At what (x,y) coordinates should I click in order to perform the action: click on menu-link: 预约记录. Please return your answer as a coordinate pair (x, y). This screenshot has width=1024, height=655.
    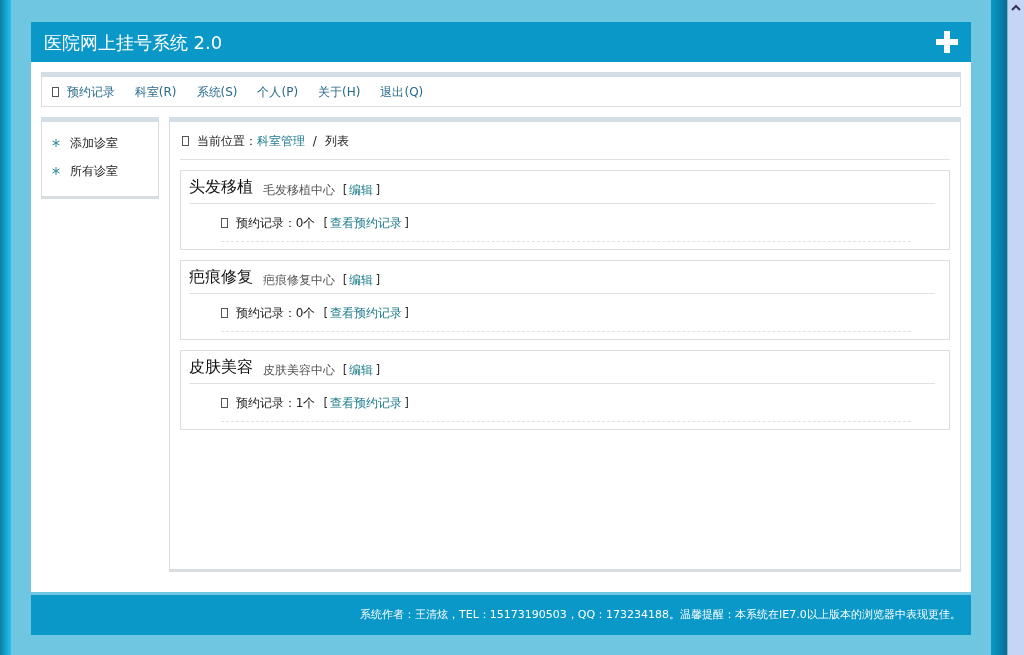
    Looking at the image, I should click on (90, 91).